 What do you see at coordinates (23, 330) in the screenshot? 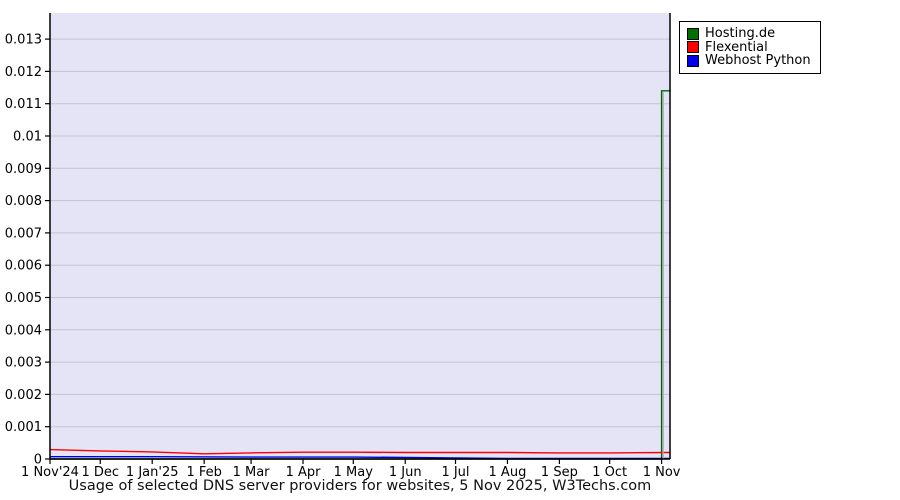
I see `y-tick-label: 0.004` at bounding box center [23, 330].